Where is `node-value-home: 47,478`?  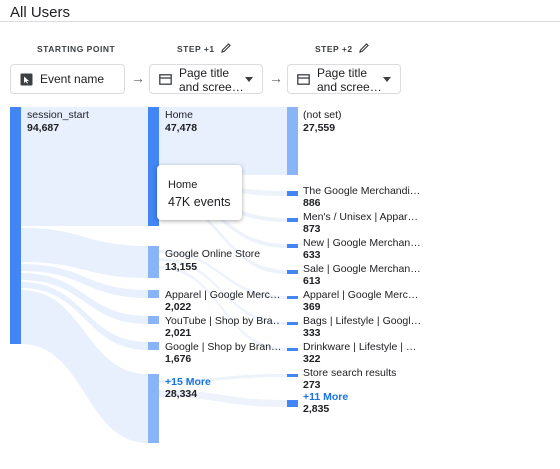
node-value-home: 47,478 is located at coordinates (181, 128).